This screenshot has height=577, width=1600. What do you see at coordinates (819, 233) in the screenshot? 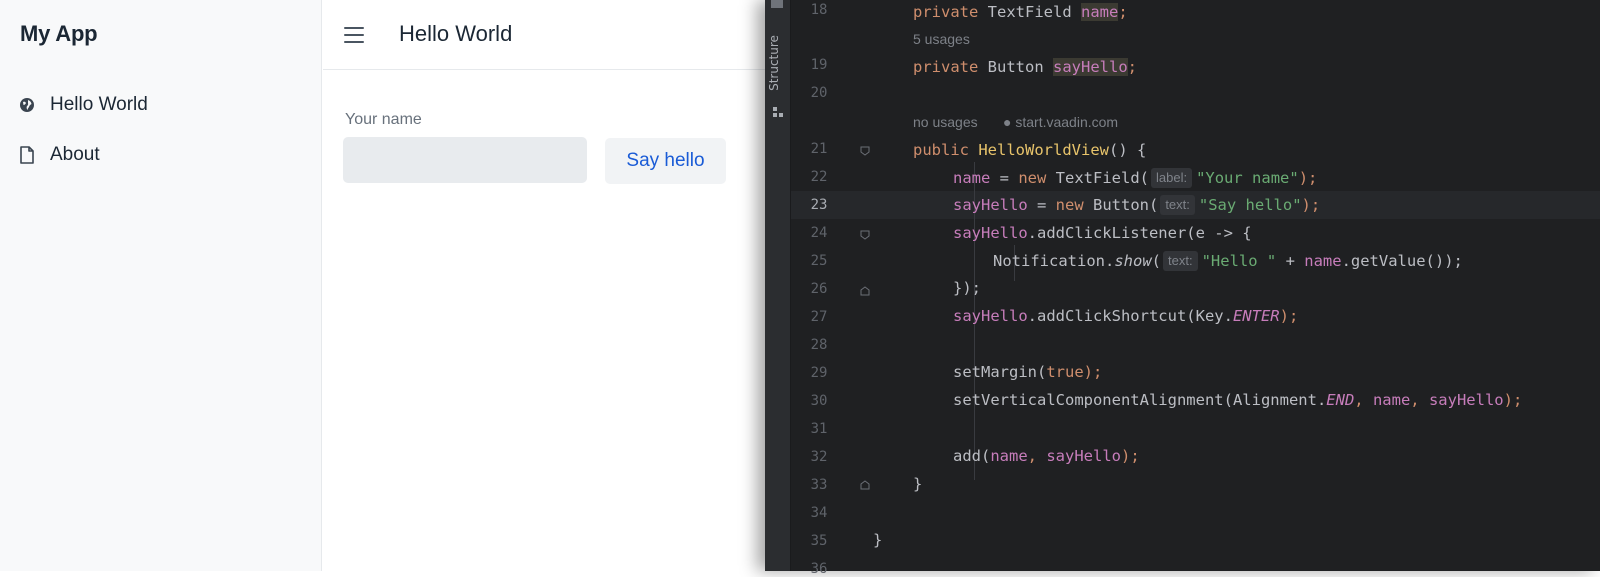
I see `line-number: 24` at bounding box center [819, 233].